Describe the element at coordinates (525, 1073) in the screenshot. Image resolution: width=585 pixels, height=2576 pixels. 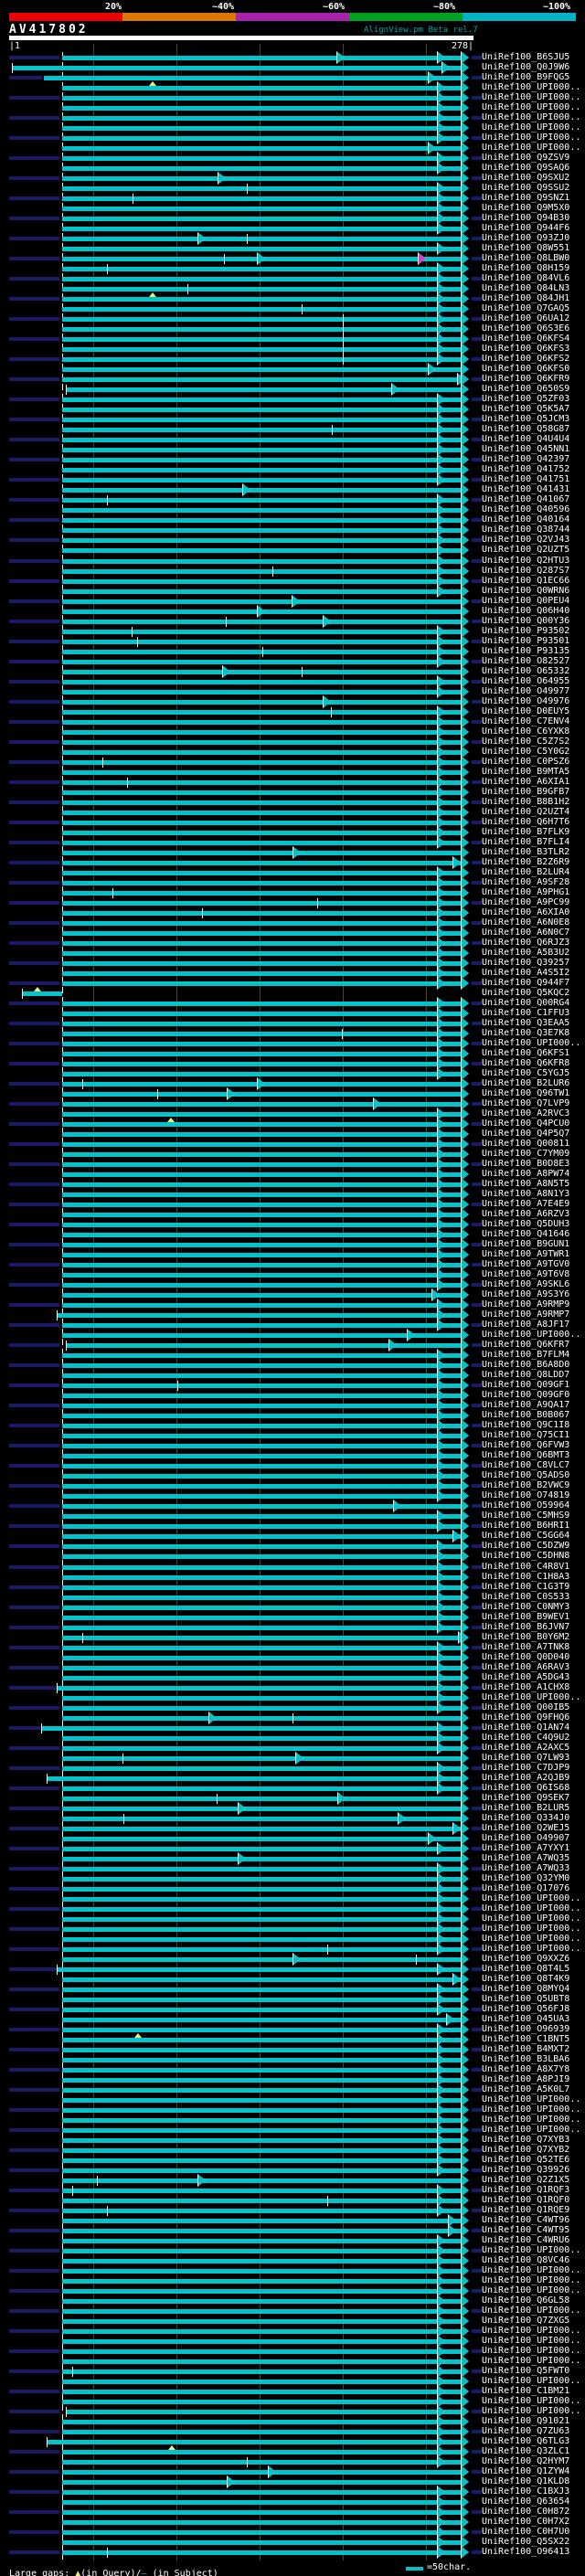
I see `hit-accession-link: UniRef100_C5YGJ5` at that location.